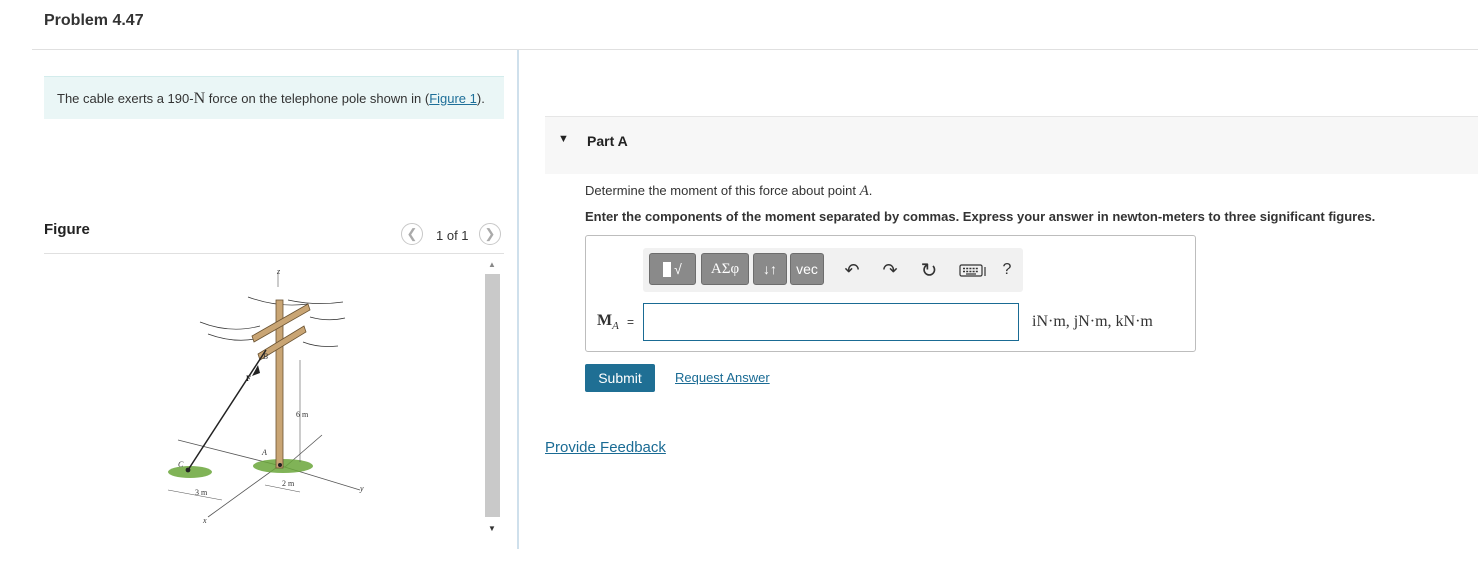 This screenshot has width=1478, height=567. What do you see at coordinates (563, 139) in the screenshot?
I see `caret-down-icon: ▼` at bounding box center [563, 139].